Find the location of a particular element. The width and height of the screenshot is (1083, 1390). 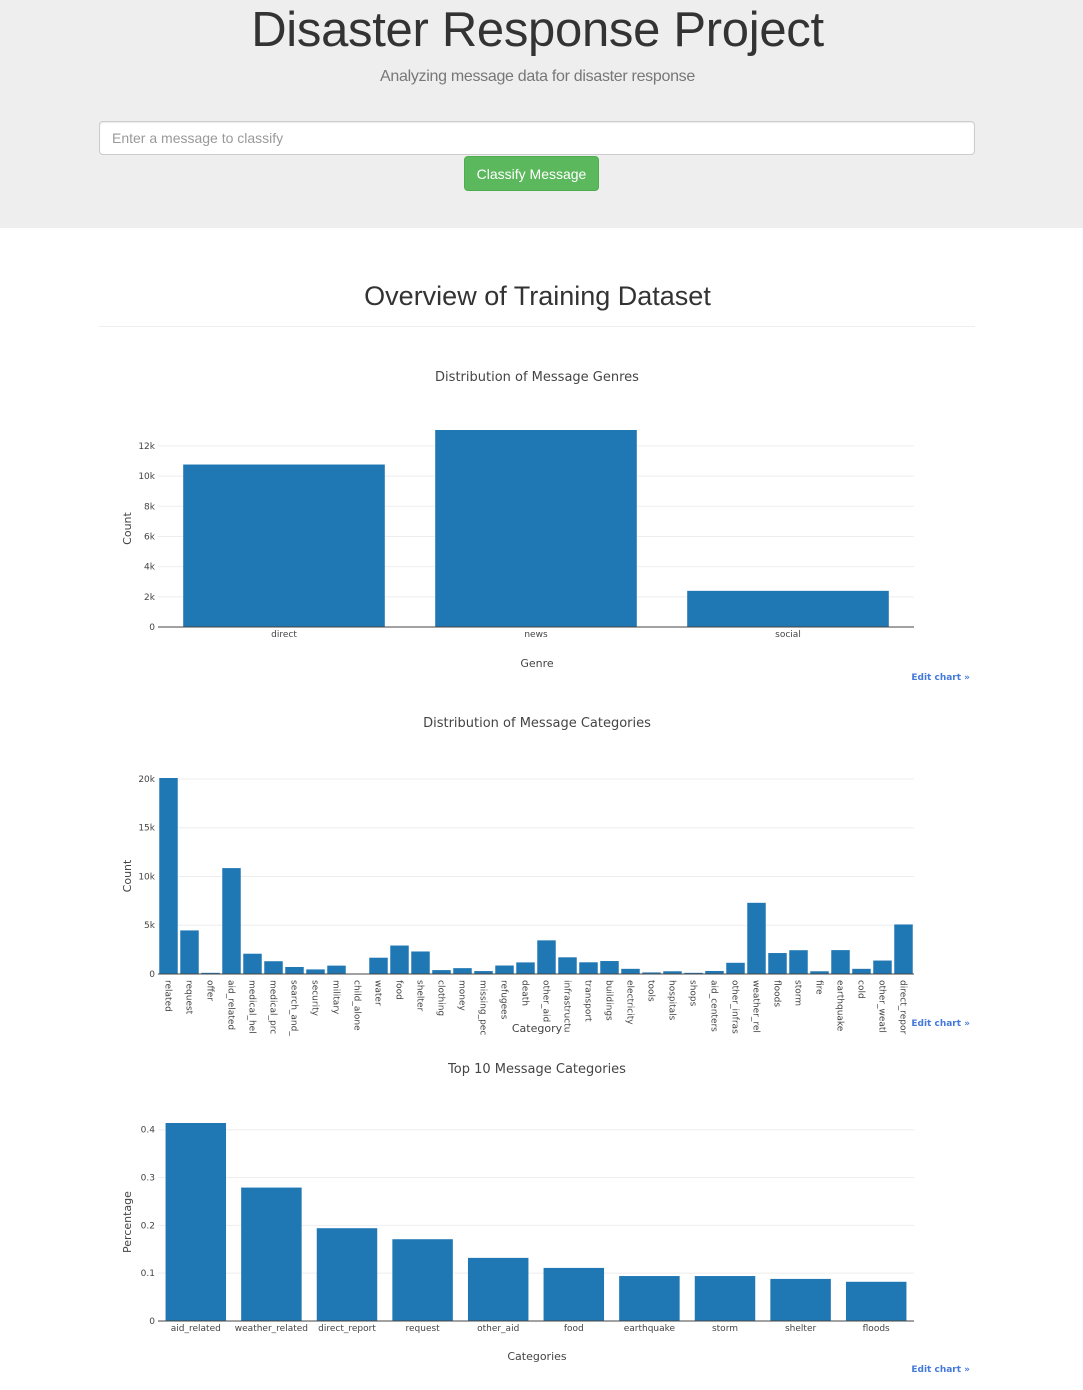

y-tick-label: 8k is located at coordinates (150, 507).